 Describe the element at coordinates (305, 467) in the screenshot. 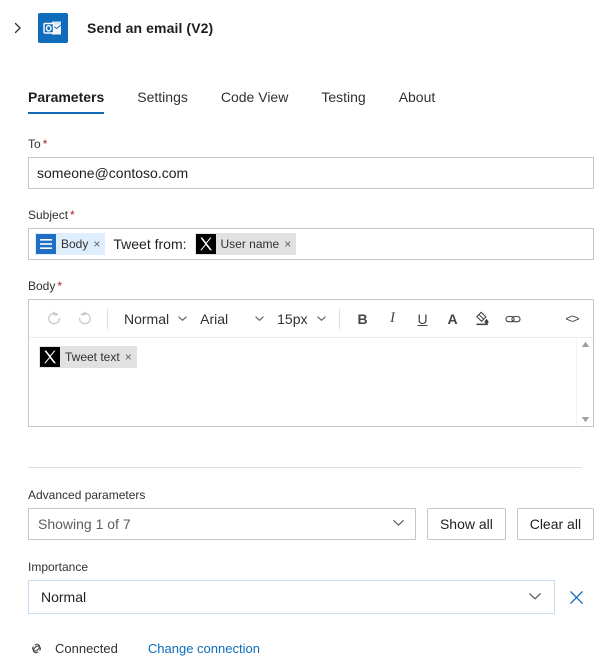

I see `section-divider` at that location.